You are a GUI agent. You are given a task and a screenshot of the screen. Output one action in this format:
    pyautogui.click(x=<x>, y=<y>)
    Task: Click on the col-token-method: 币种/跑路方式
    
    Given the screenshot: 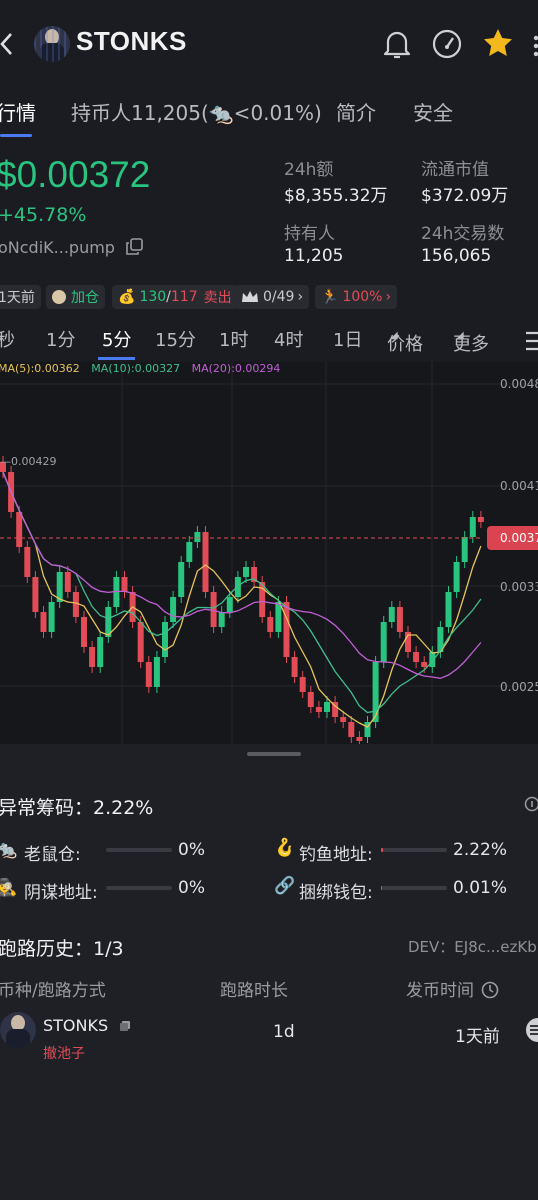 What is the action you would take?
    pyautogui.click(x=53, y=991)
    